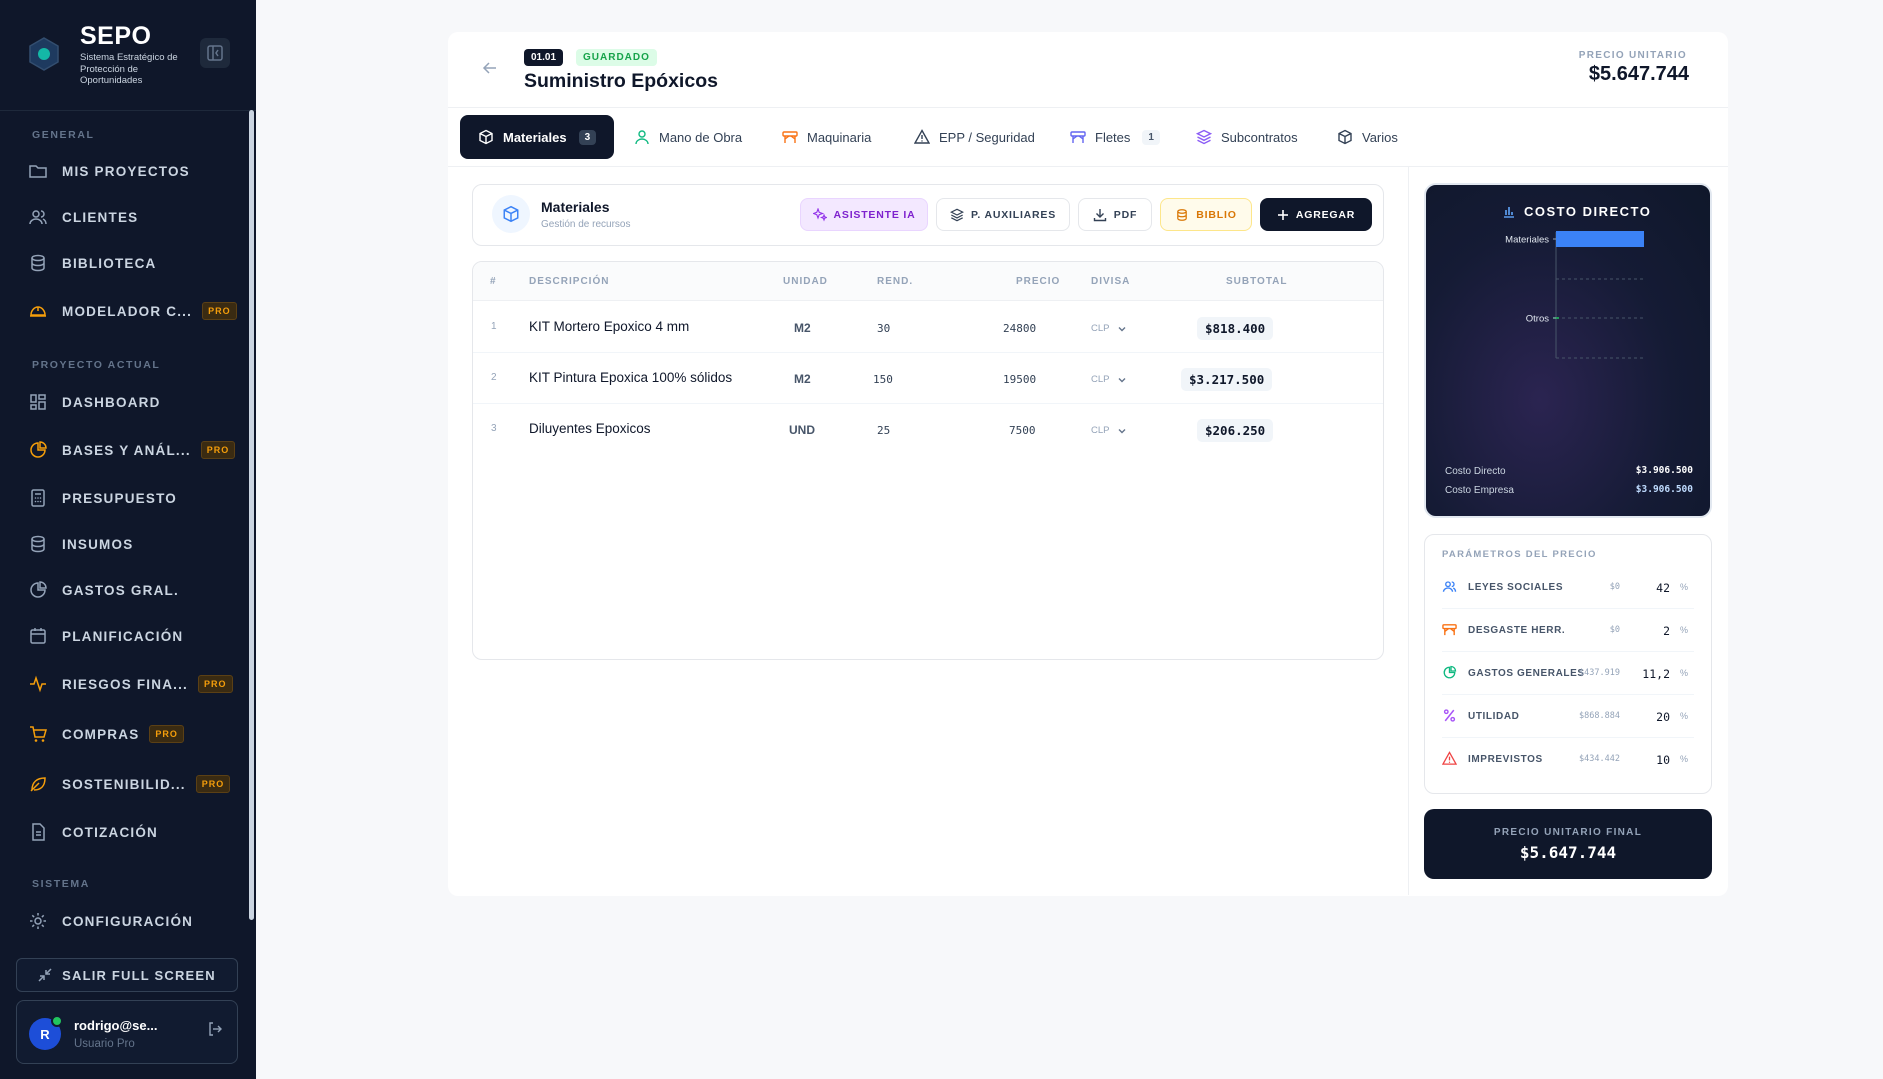 Image resolution: width=1883 pixels, height=1079 pixels. I want to click on row-rend: 25, so click(883, 430).